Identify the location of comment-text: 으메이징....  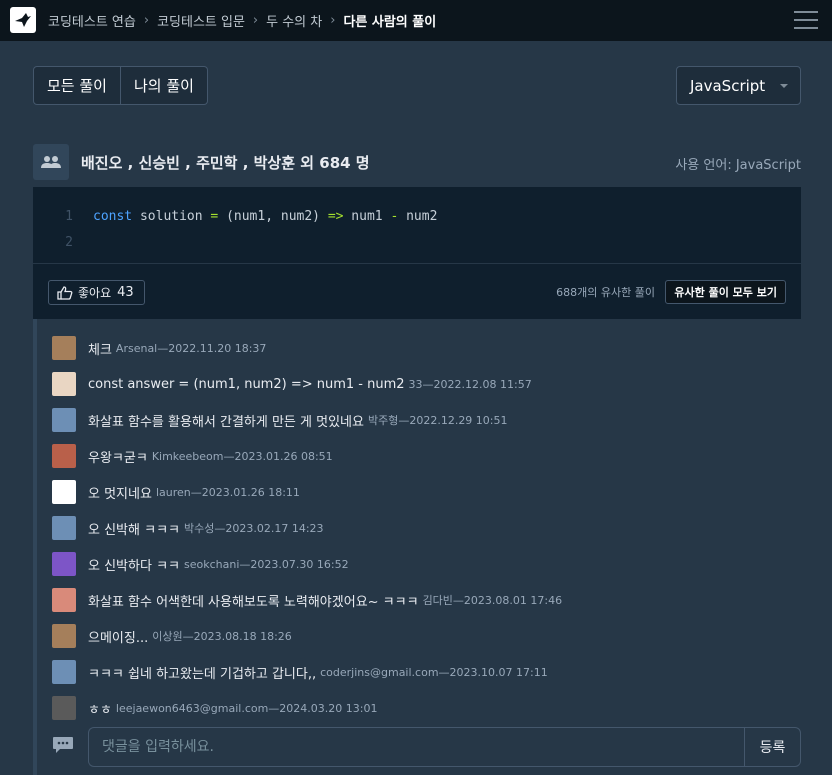
(118, 638).